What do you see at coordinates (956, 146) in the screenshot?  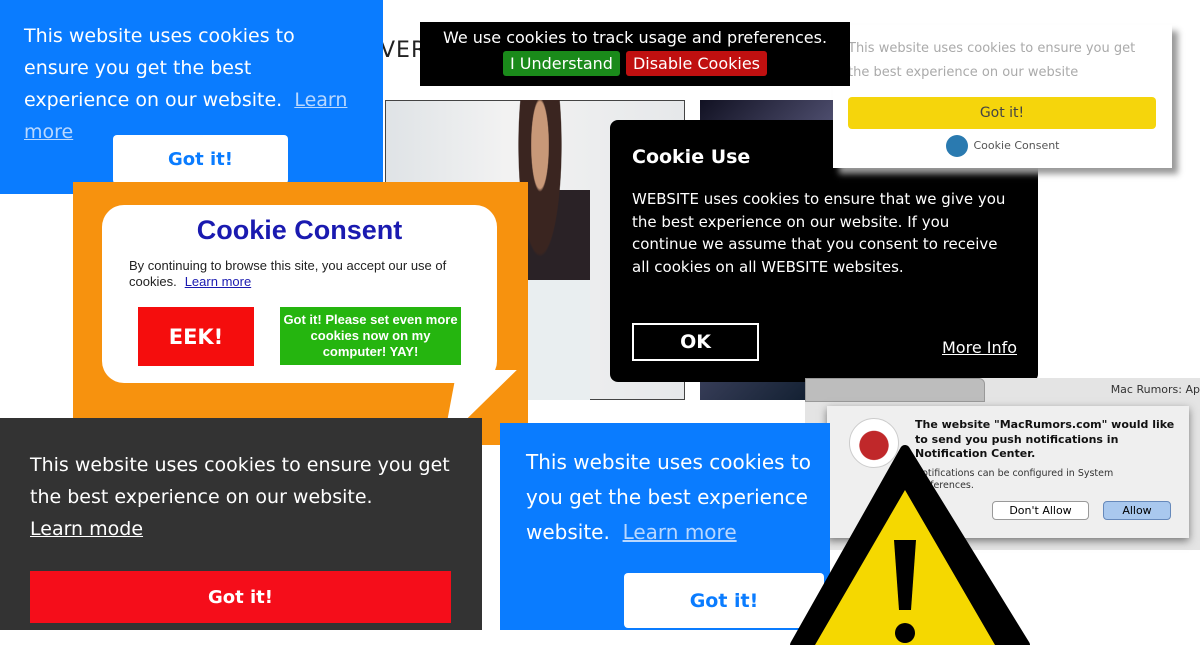 I see `cookie-consent-logo-icon` at bounding box center [956, 146].